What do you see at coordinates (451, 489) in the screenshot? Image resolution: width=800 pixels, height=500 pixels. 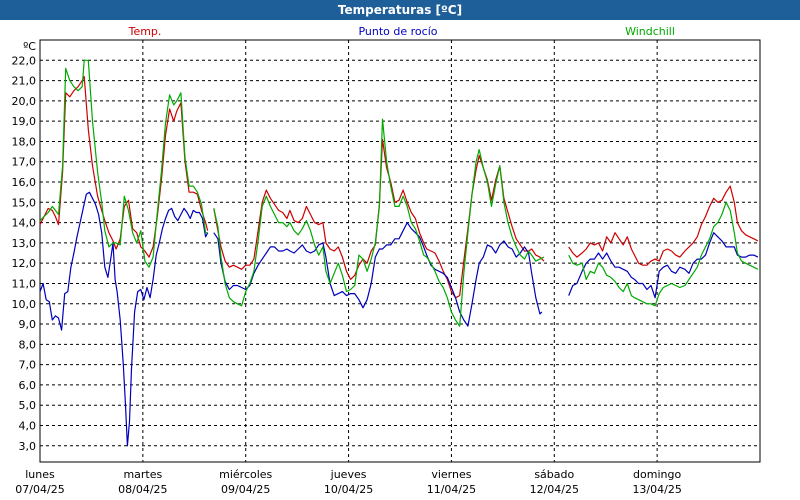 I see `day-date-label: 11/04/25` at bounding box center [451, 489].